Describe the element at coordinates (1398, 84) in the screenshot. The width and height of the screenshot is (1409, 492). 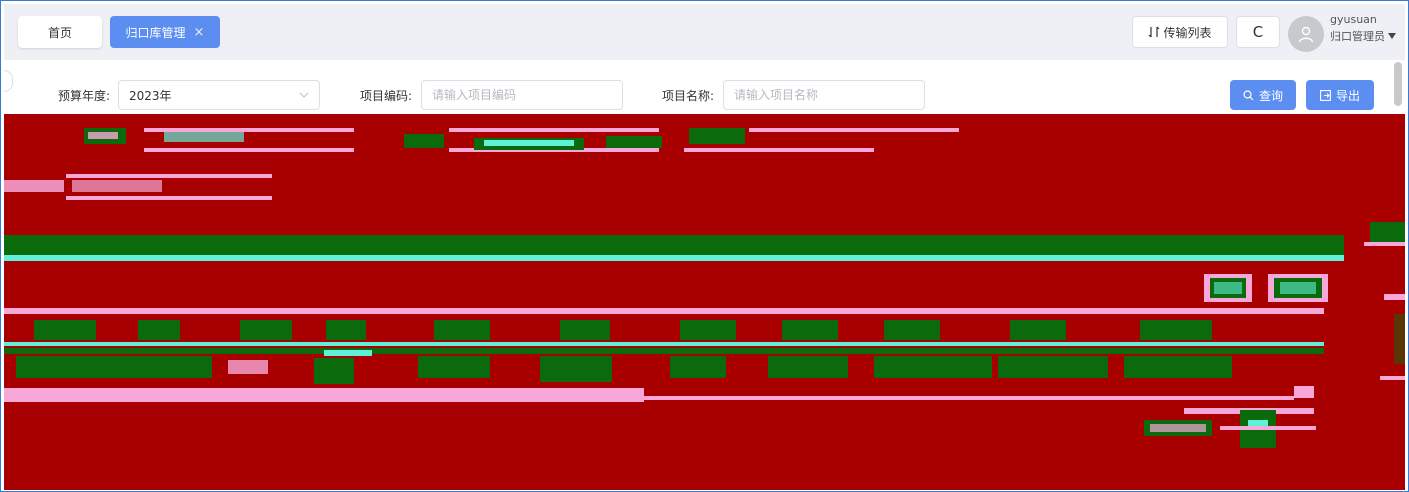
I see `scrollbar-thumb` at that location.